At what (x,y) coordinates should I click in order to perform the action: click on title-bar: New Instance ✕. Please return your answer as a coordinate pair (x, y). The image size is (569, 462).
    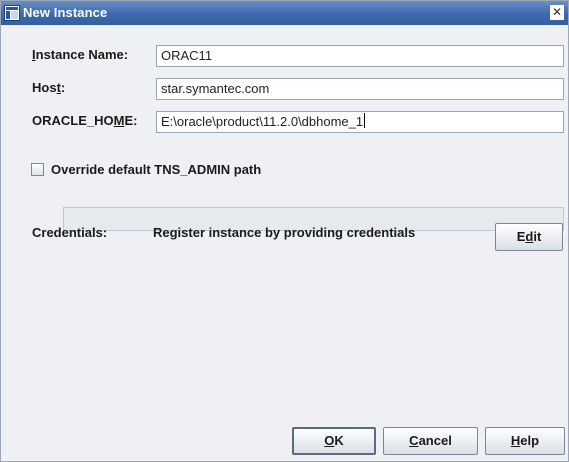
    Looking at the image, I should click on (284, 13).